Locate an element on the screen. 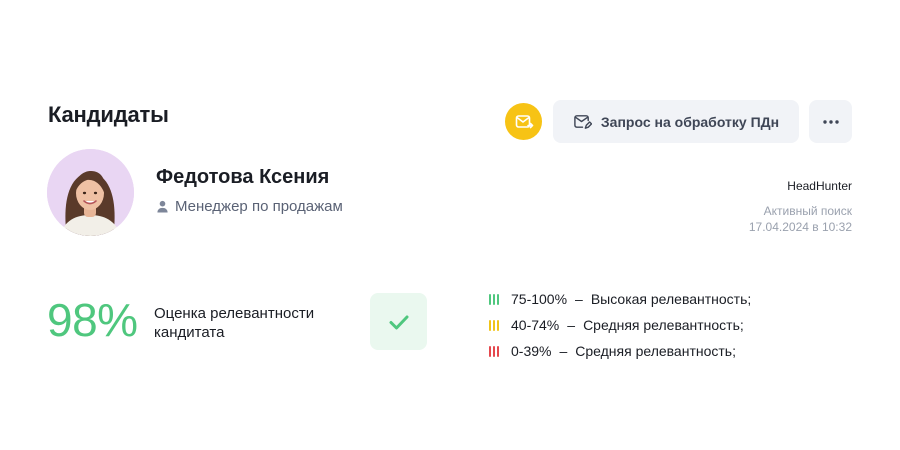 This screenshot has height=450, width=900. legend-range: 40-74% is located at coordinates (535, 325).